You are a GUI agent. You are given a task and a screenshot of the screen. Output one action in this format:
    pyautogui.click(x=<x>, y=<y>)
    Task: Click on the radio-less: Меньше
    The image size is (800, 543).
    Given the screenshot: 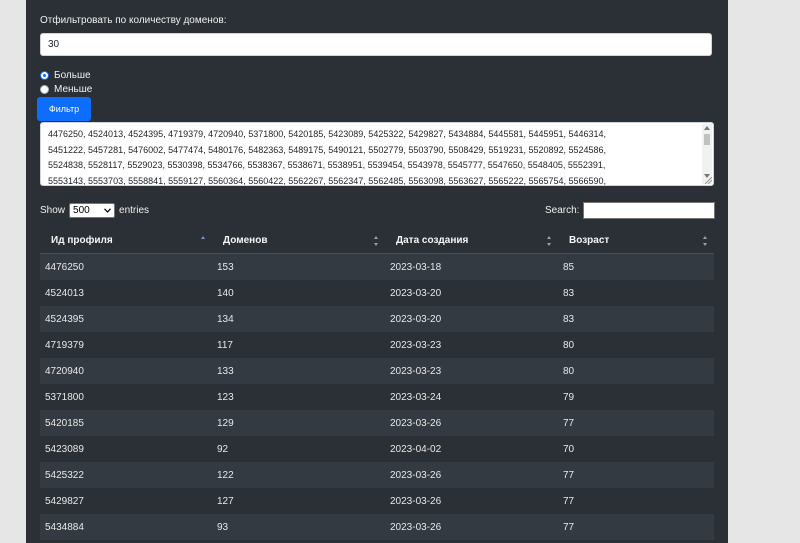 What is the action you would take?
    pyautogui.click(x=66, y=89)
    